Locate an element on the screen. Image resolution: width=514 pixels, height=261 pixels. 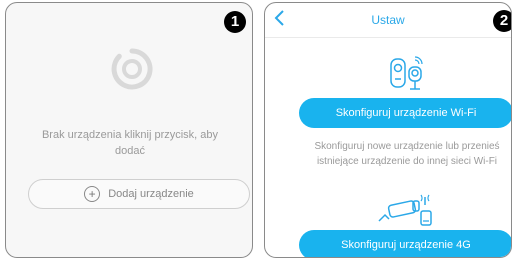
page-title: Ustaw is located at coordinates (388, 20).